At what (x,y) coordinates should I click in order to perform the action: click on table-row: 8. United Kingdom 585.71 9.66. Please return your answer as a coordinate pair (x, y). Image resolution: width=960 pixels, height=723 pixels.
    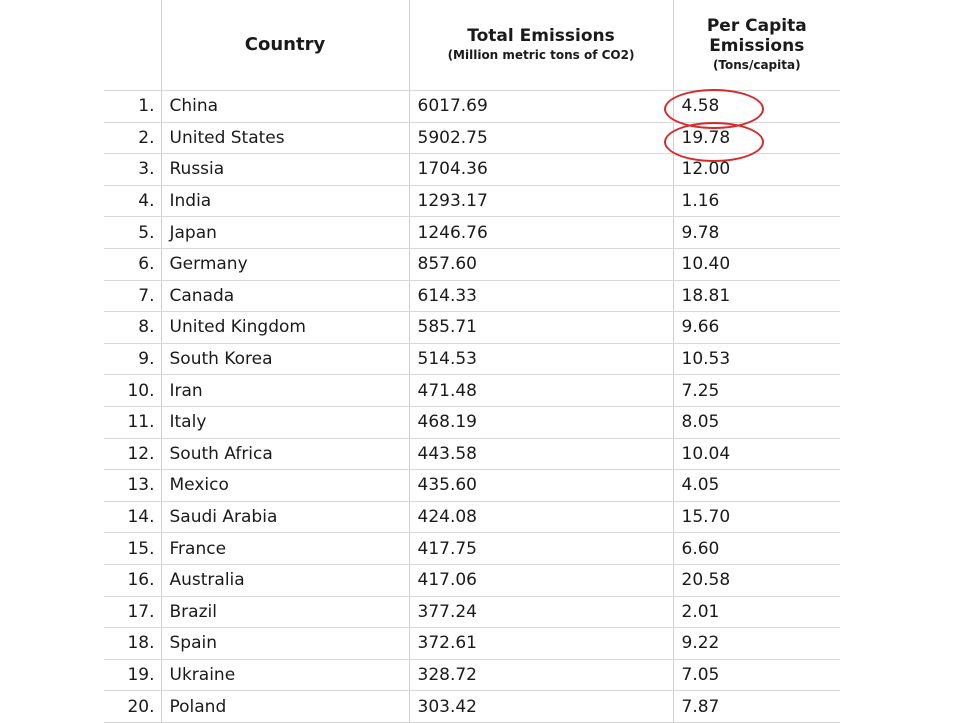
    Looking at the image, I should click on (472, 327).